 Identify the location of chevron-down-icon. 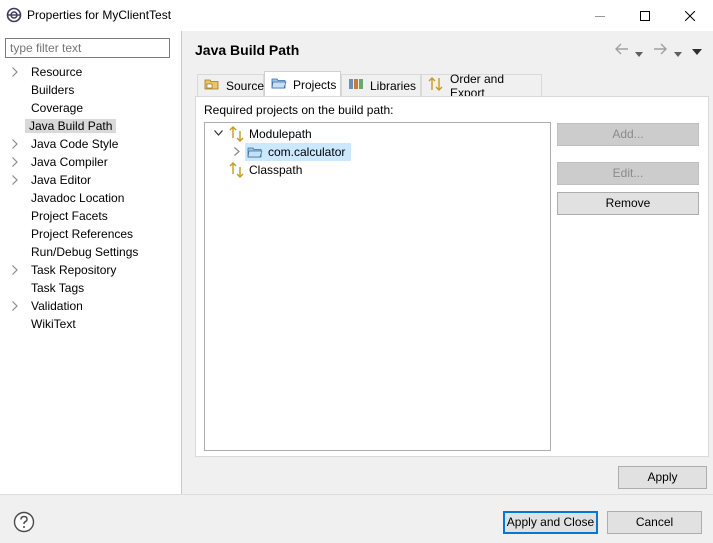
(218, 133).